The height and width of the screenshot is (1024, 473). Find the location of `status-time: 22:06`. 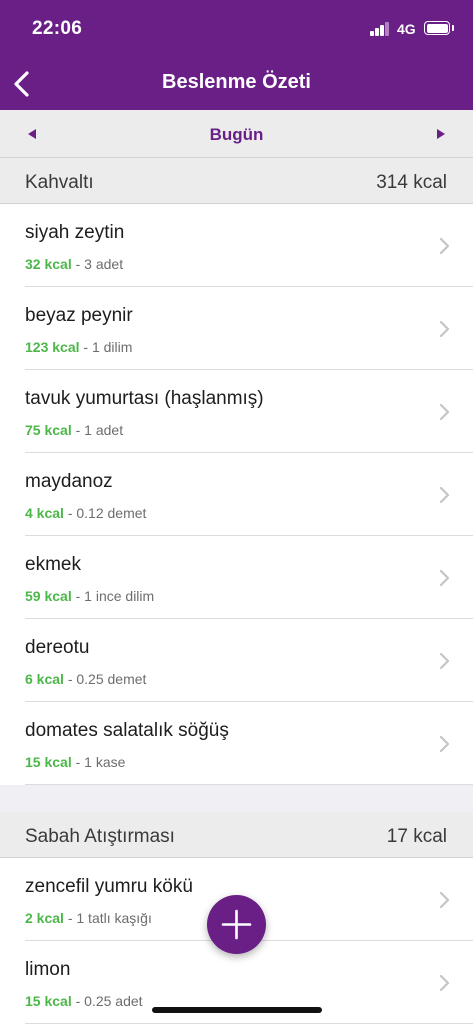

status-time: 22:06 is located at coordinates (57, 28).